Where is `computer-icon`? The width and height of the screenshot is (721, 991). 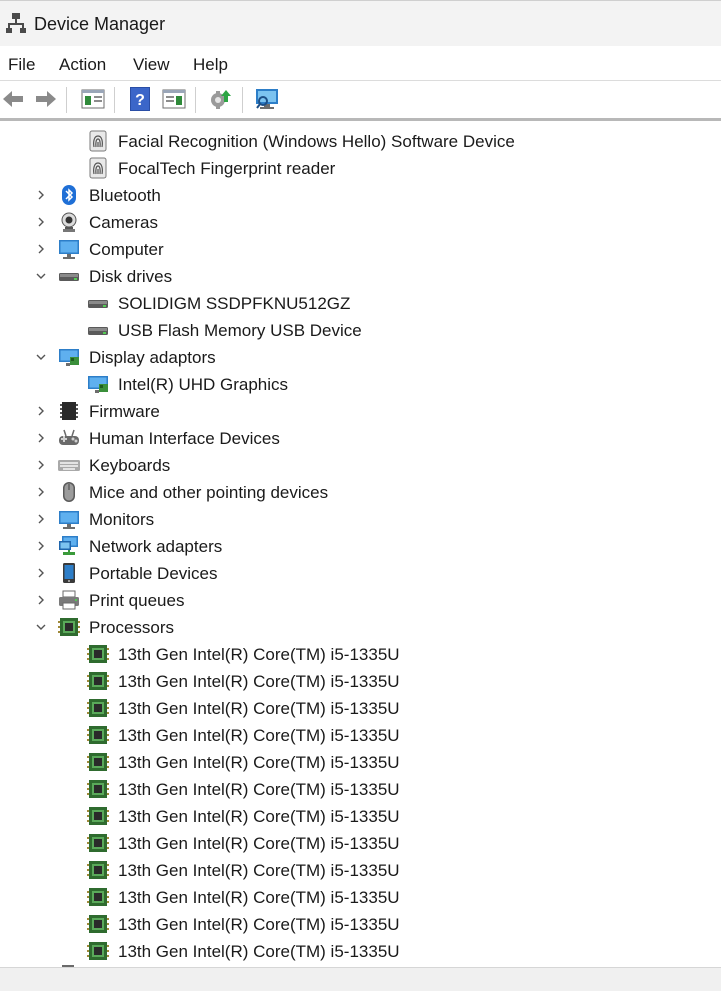
computer-icon is located at coordinates (69, 249).